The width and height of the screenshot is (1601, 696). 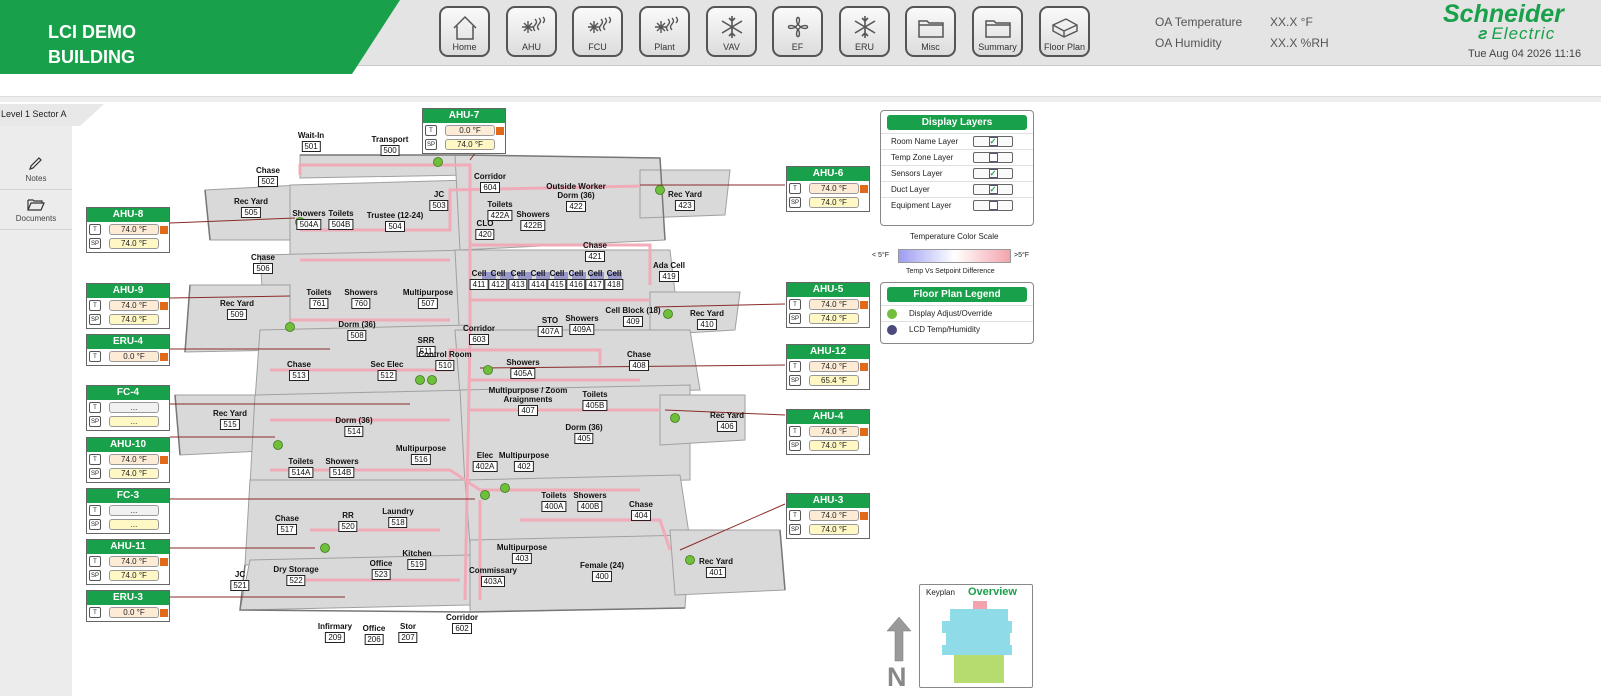 I want to click on room-514b: Showers 514B, so click(x=342, y=467).